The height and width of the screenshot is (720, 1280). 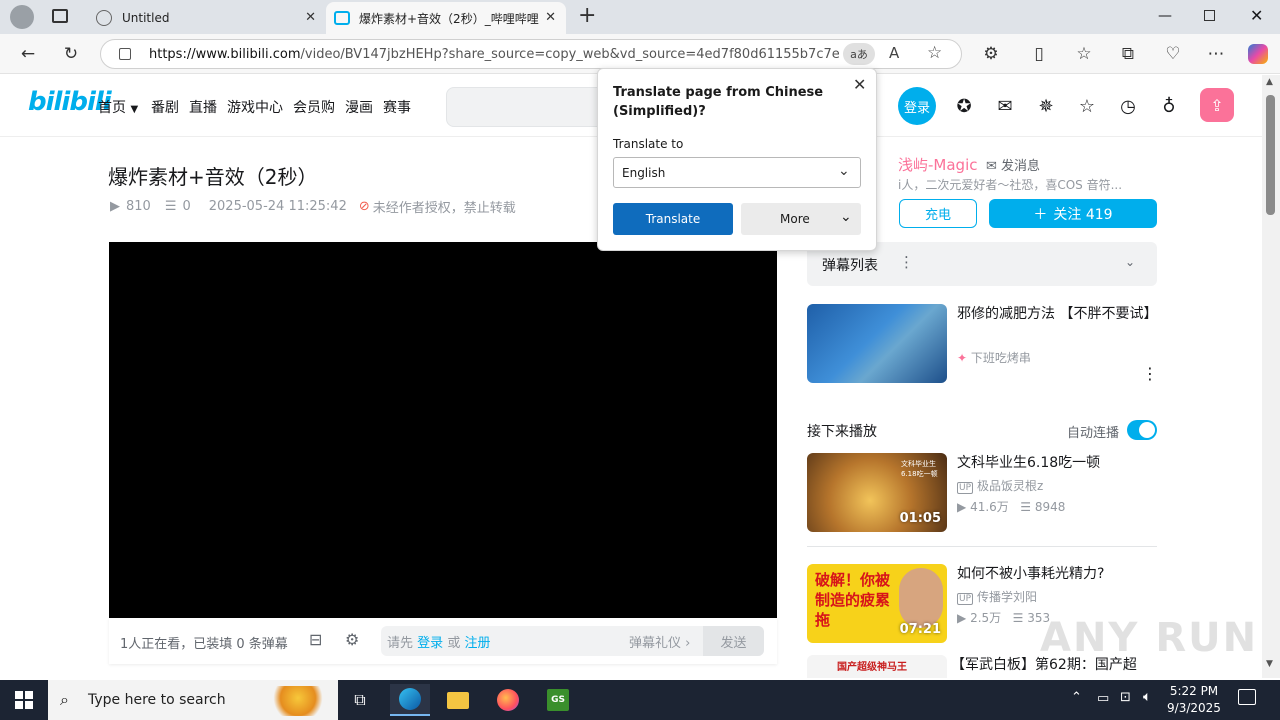 What do you see at coordinates (458, 700) in the screenshot?
I see `file-explorer-icon` at bounding box center [458, 700].